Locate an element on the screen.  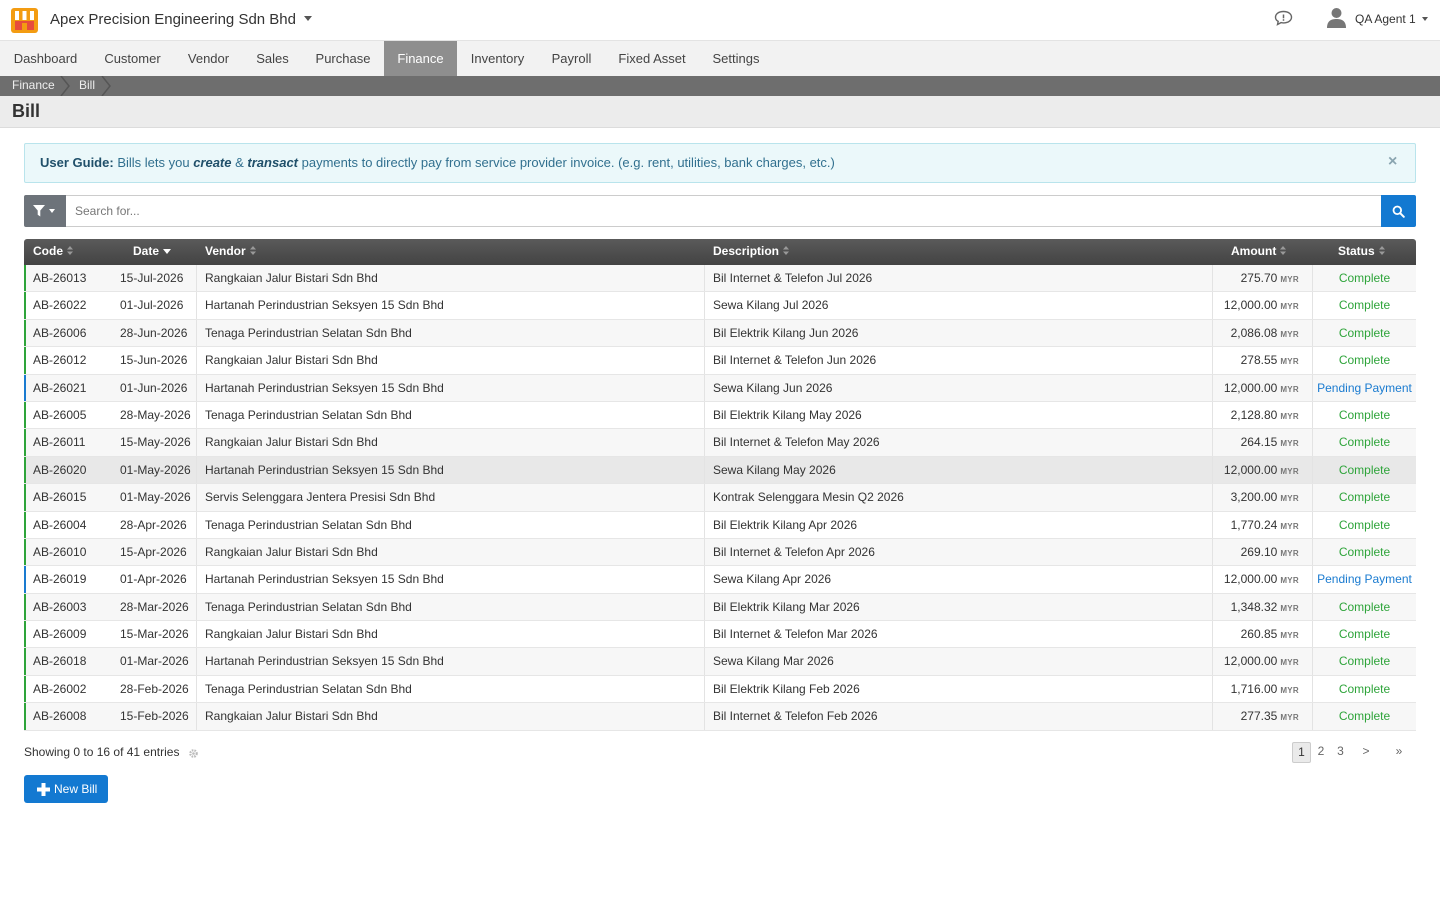
next-page-button: > is located at coordinates (1366, 752).